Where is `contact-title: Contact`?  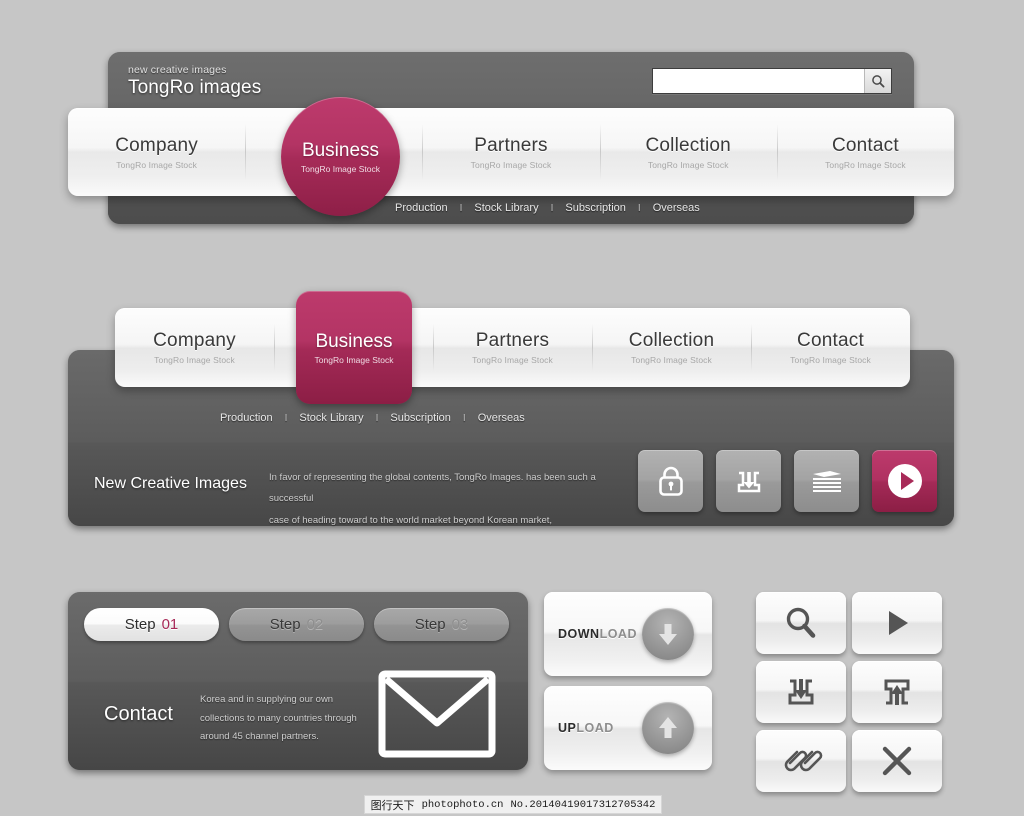 contact-title: Contact is located at coordinates (138, 714).